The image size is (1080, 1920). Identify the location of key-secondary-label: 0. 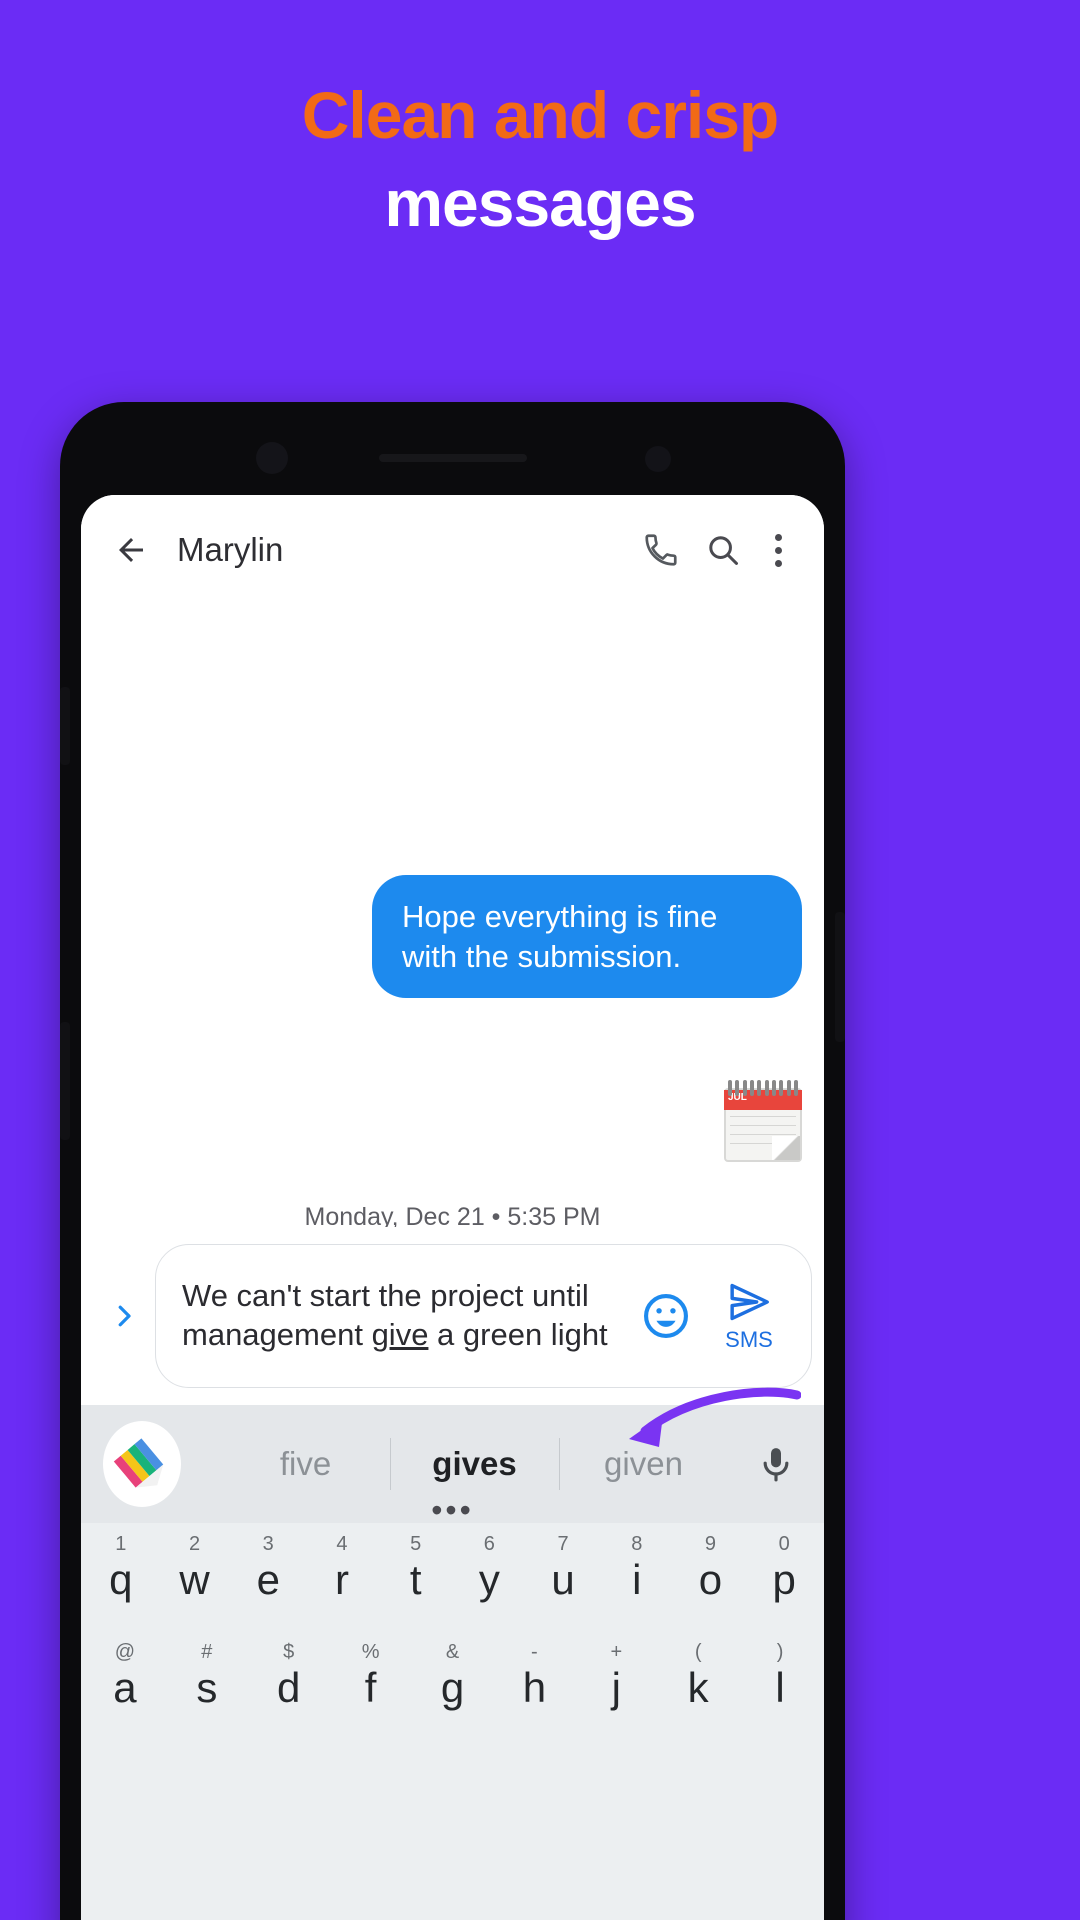
(784, 1544).